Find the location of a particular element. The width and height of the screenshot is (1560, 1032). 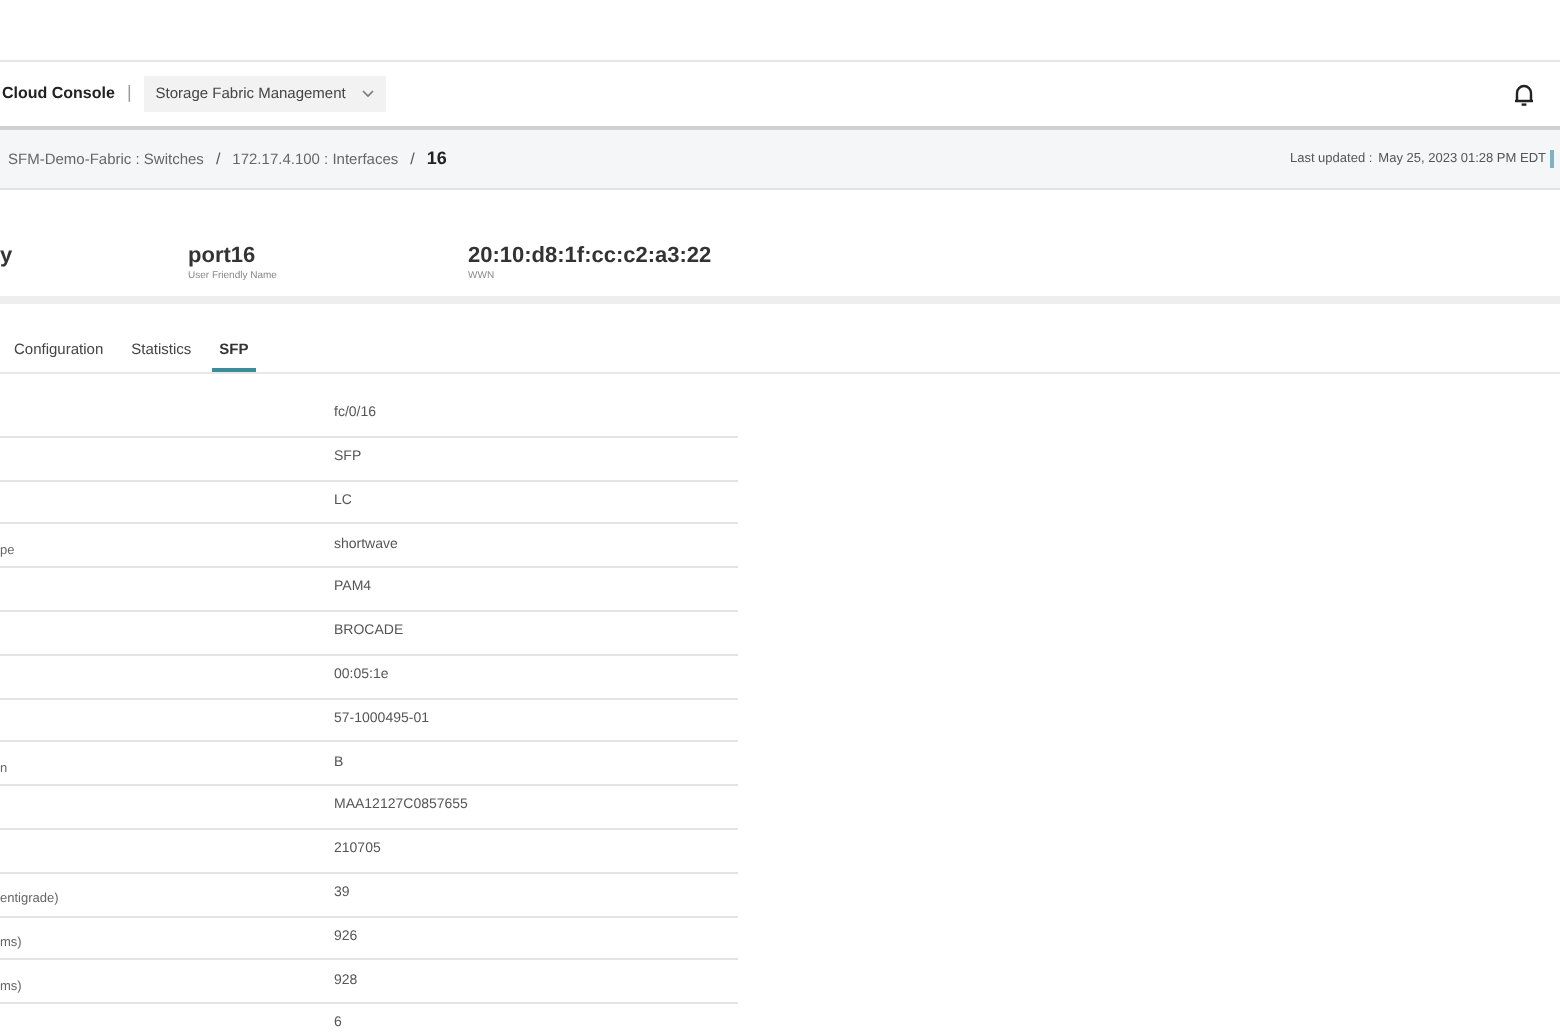

summary-value: y is located at coordinates (7, 257).